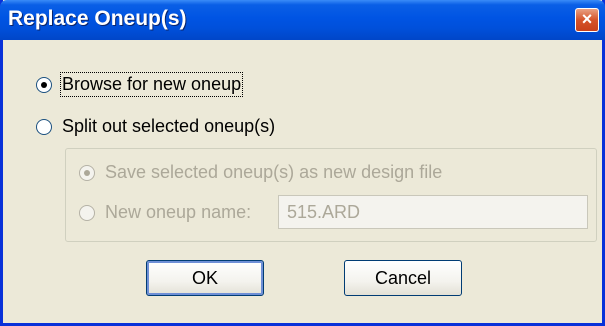 Image resolution: width=605 pixels, height=326 pixels. What do you see at coordinates (205, 278) in the screenshot?
I see `ok-button: OK` at bounding box center [205, 278].